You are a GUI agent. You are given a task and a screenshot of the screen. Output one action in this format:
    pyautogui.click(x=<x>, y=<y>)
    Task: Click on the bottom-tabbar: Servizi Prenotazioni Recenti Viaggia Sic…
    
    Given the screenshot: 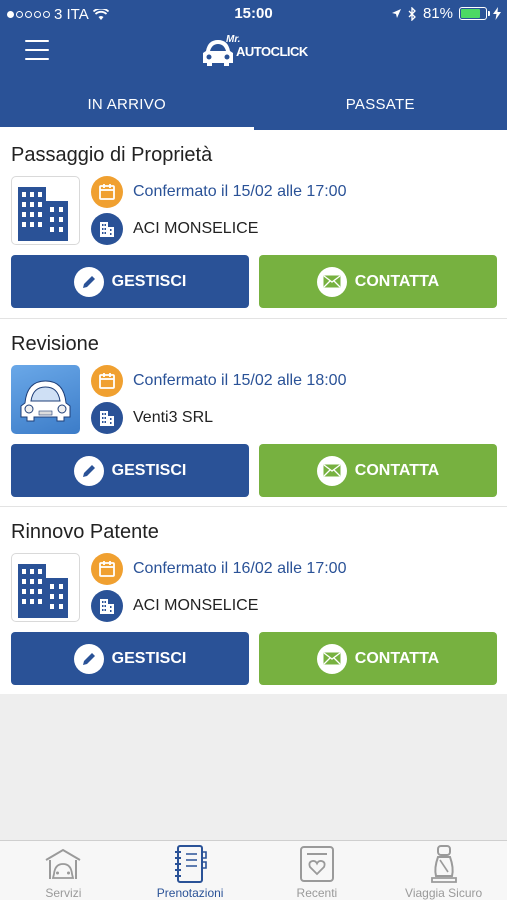 What is the action you would take?
    pyautogui.click(x=253, y=870)
    